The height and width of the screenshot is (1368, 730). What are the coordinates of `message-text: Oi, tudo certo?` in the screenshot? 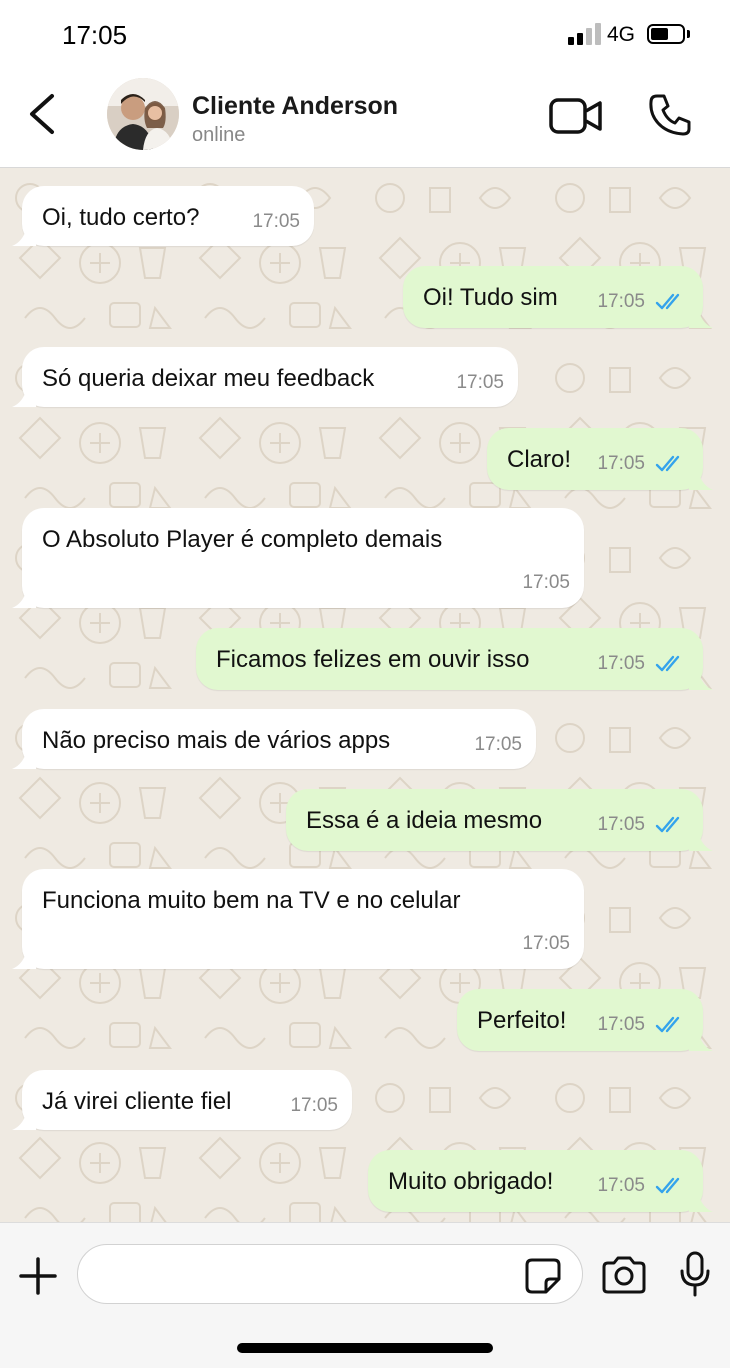 It's located at (121, 217).